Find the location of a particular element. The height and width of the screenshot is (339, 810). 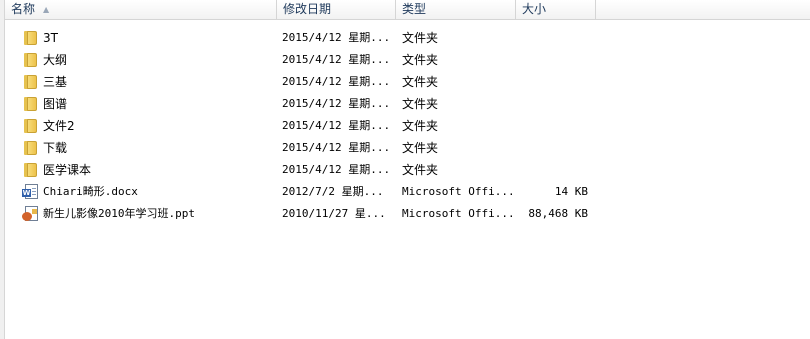

file-name: 新生儿影像2010年学习班.ppt is located at coordinates (159, 214).